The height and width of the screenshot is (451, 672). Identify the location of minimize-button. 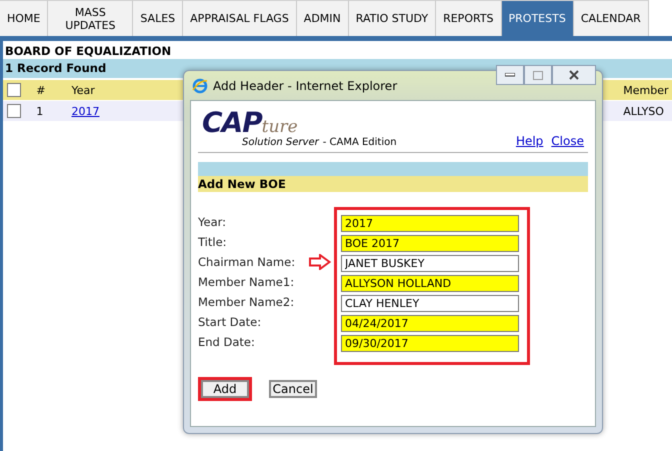
(510, 75).